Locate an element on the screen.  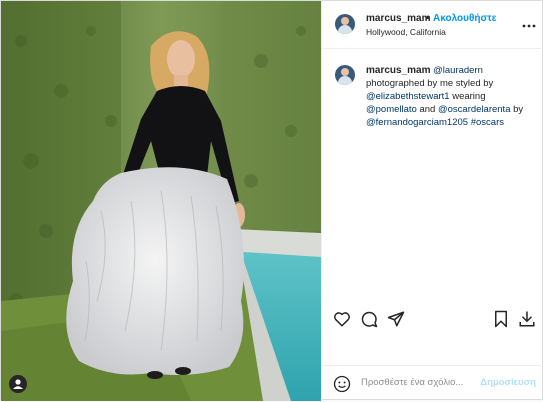
caption-avatar is located at coordinates (345, 75).